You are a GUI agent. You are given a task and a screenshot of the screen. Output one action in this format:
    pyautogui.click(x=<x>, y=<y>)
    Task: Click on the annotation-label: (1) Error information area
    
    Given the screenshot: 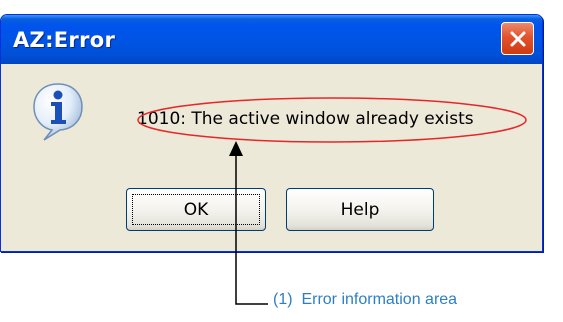 What is the action you would take?
    pyautogui.click(x=365, y=299)
    